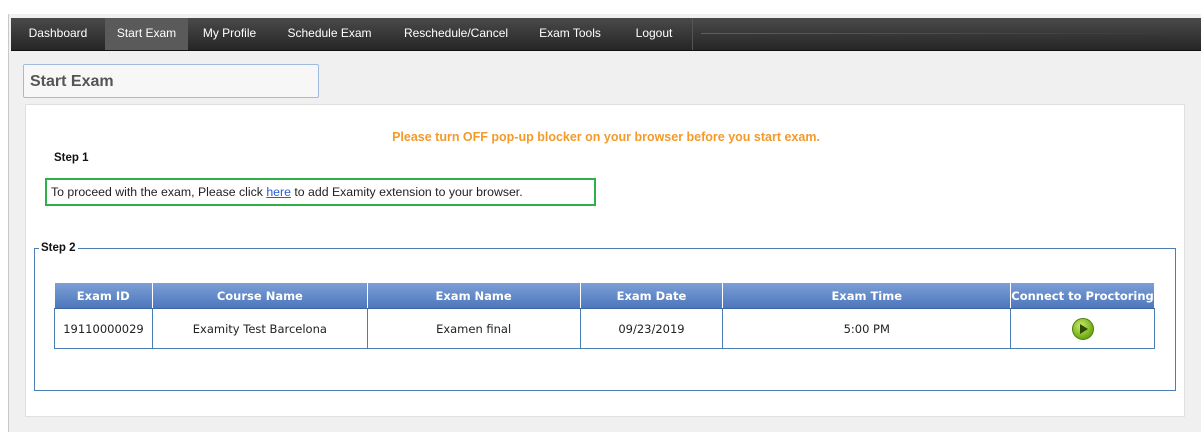  What do you see at coordinates (260, 296) in the screenshot?
I see `header-course-name: Course Name` at bounding box center [260, 296].